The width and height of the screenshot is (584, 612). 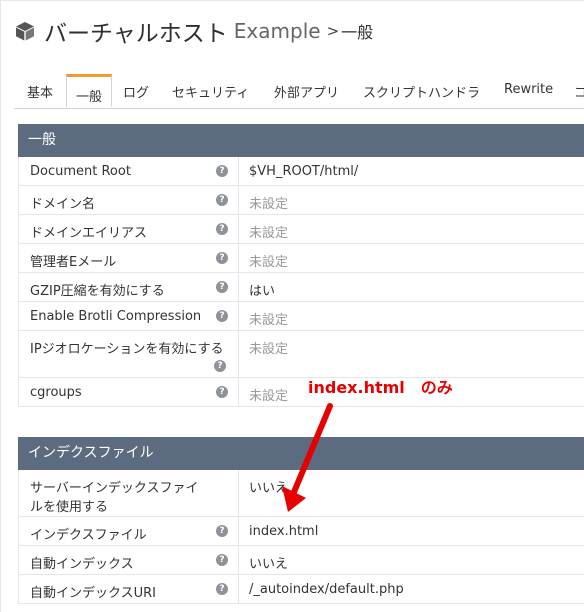 I want to click on row-label: ドメインエイリアス?, so click(x=129, y=229).